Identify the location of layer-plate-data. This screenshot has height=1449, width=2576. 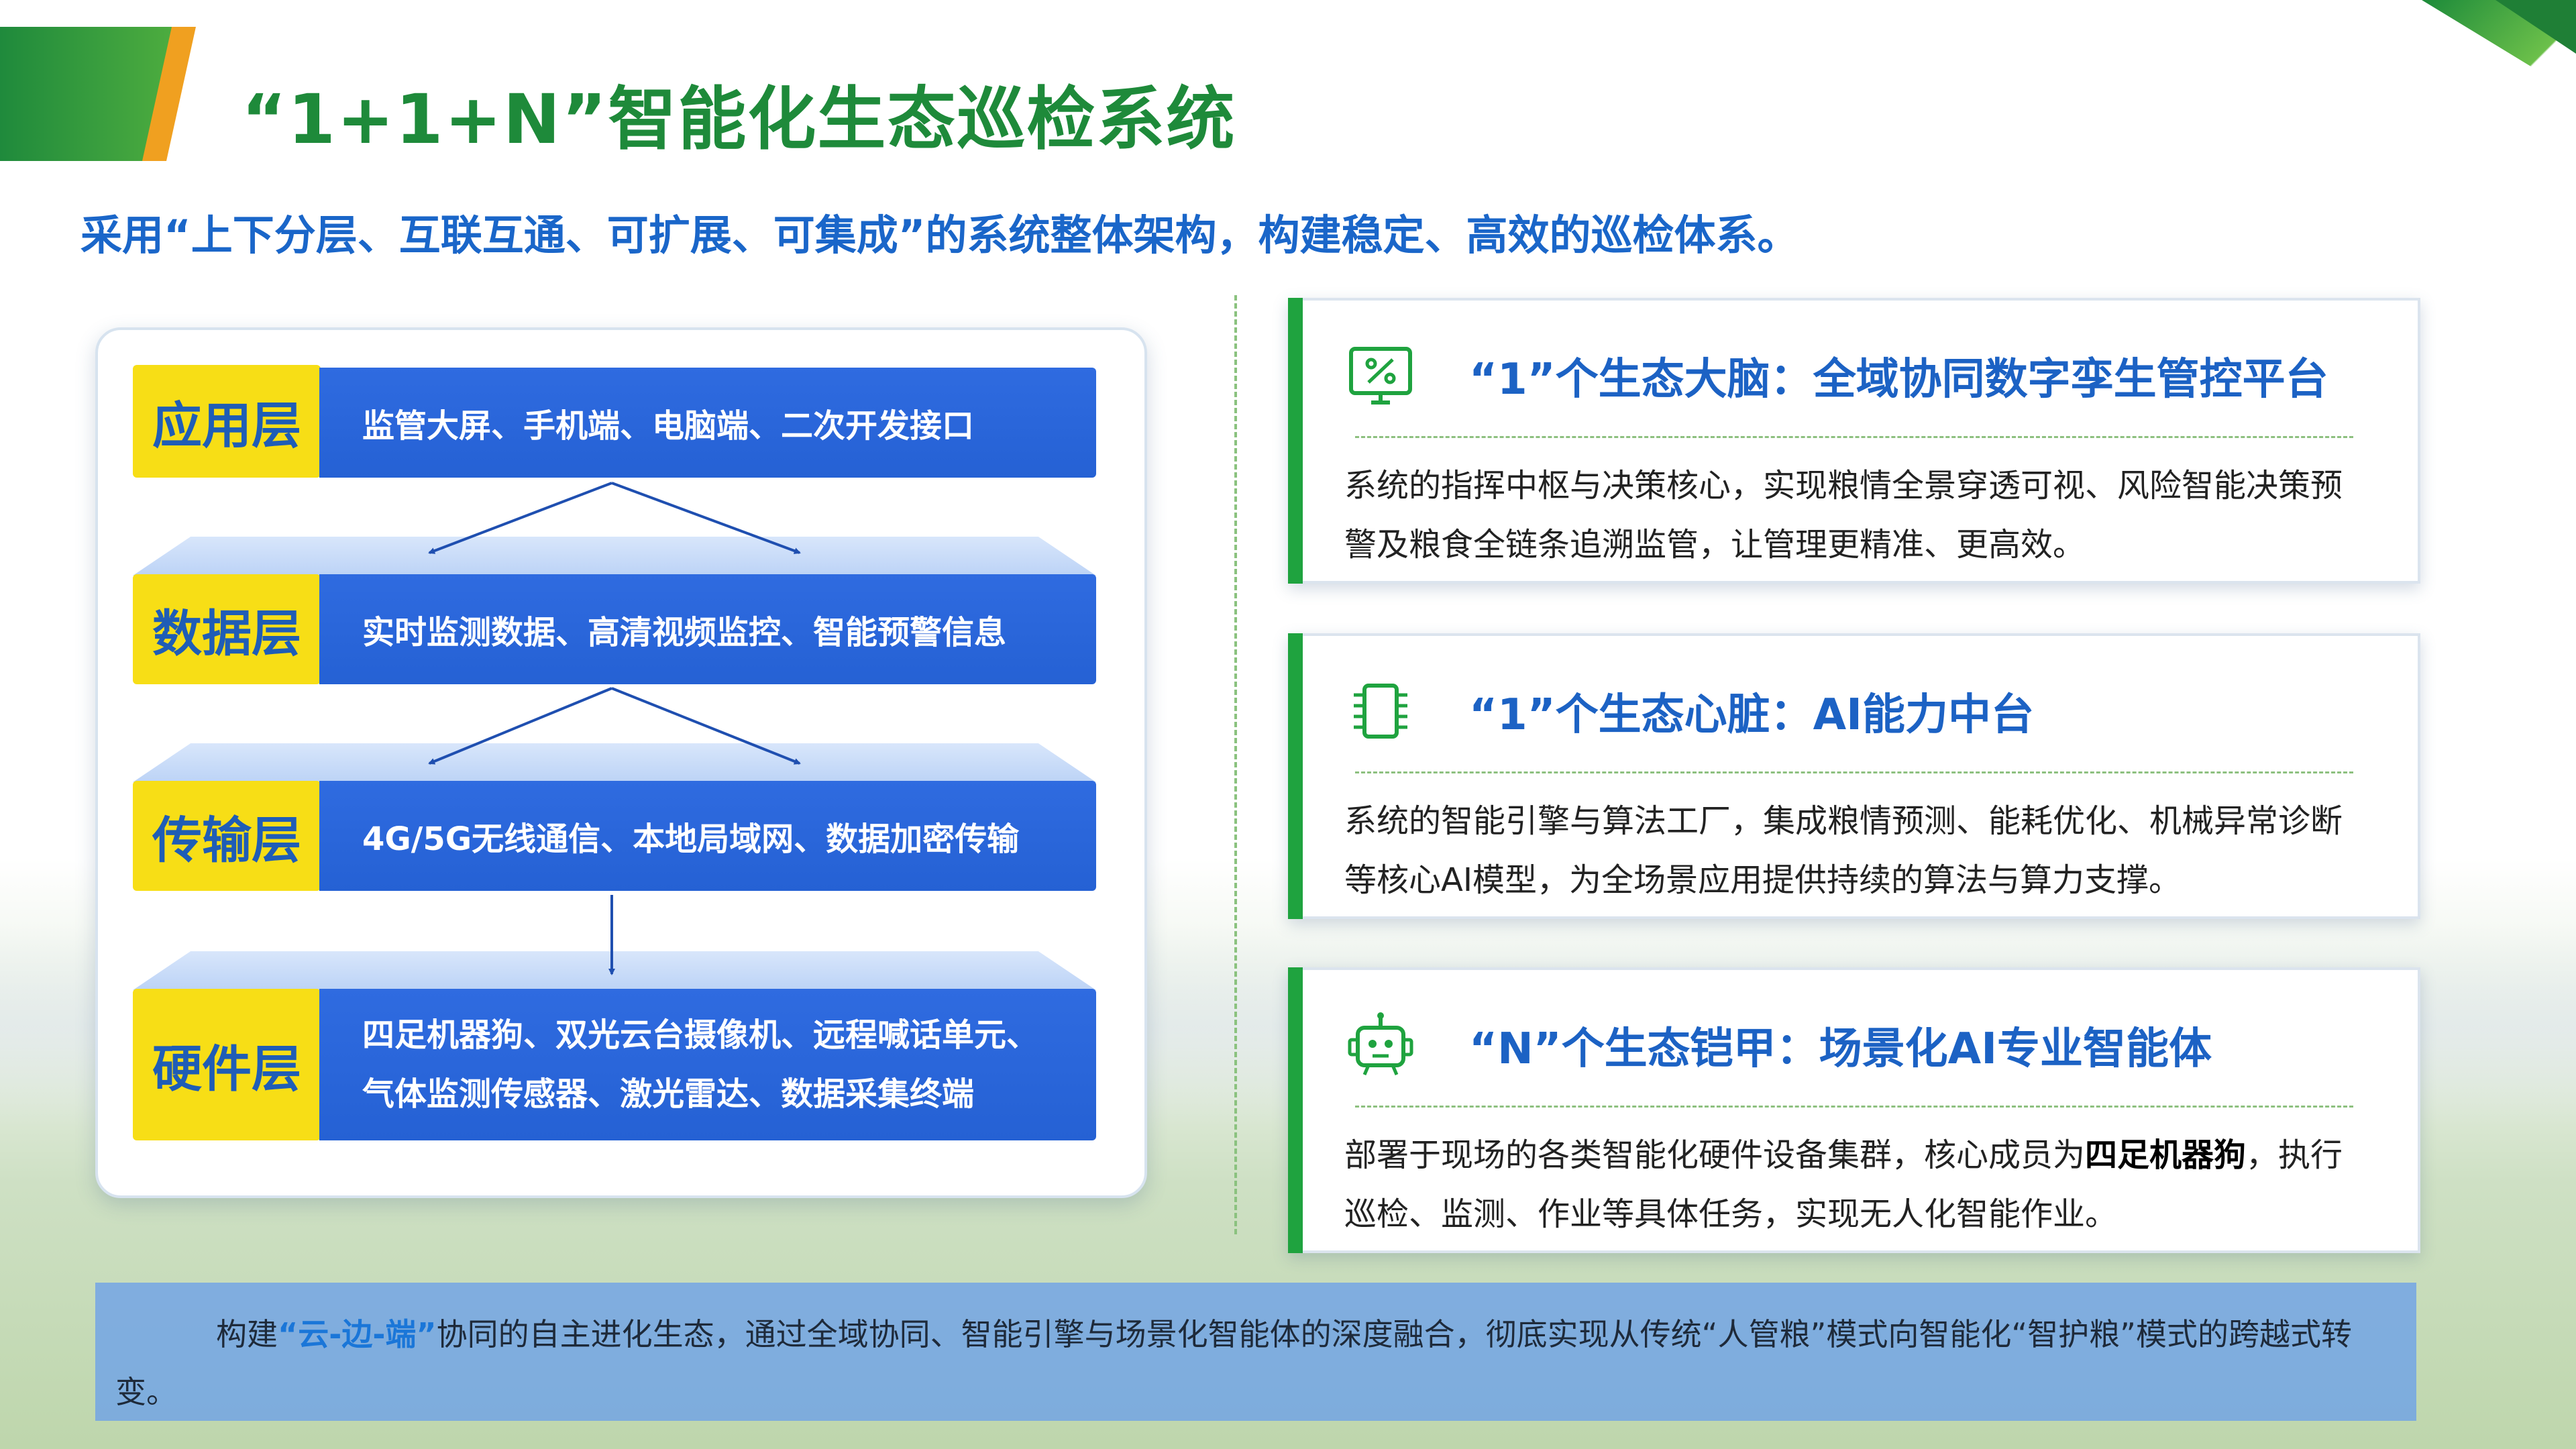
(614, 556).